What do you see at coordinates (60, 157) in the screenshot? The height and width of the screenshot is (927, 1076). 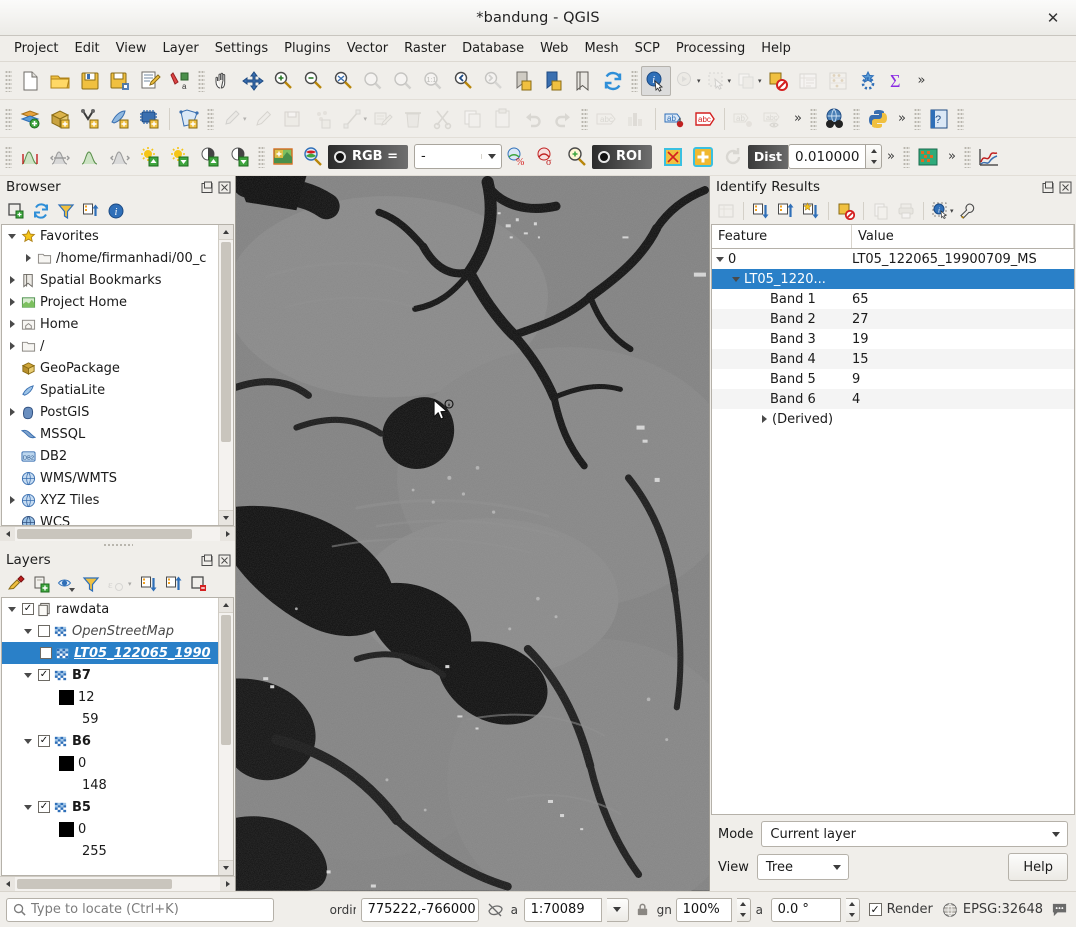 I see `full-extent-stretch-button` at bounding box center [60, 157].